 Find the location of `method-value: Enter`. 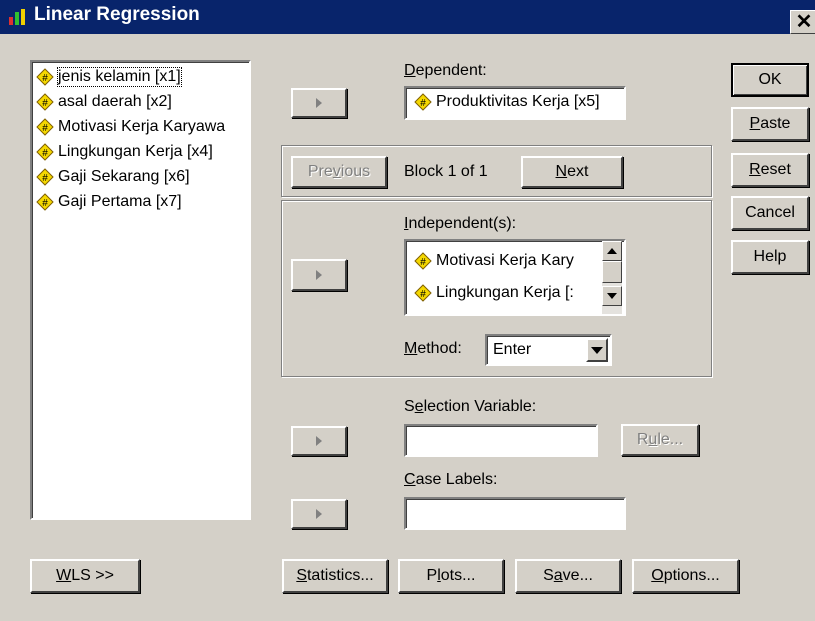

method-value: Enter is located at coordinates (512, 349).